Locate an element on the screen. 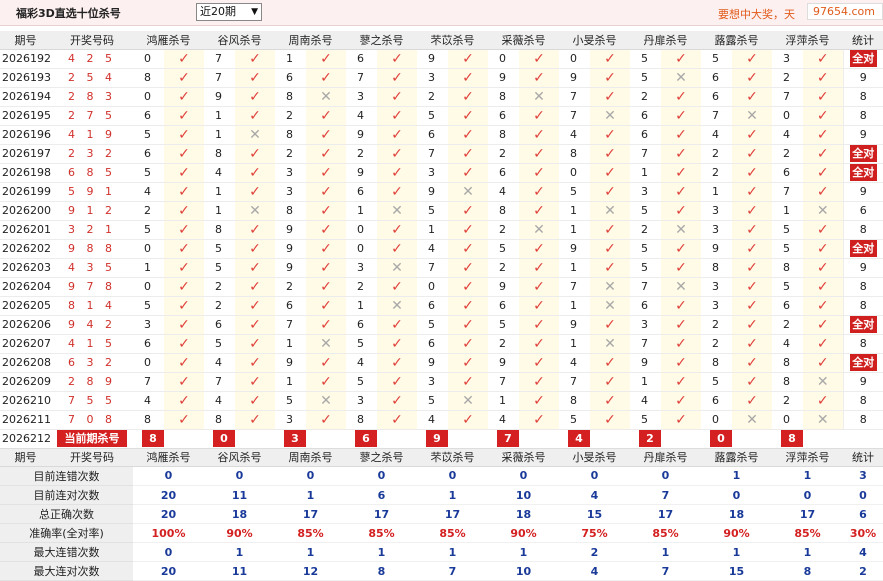  summary-value: 90% is located at coordinates (523, 533).